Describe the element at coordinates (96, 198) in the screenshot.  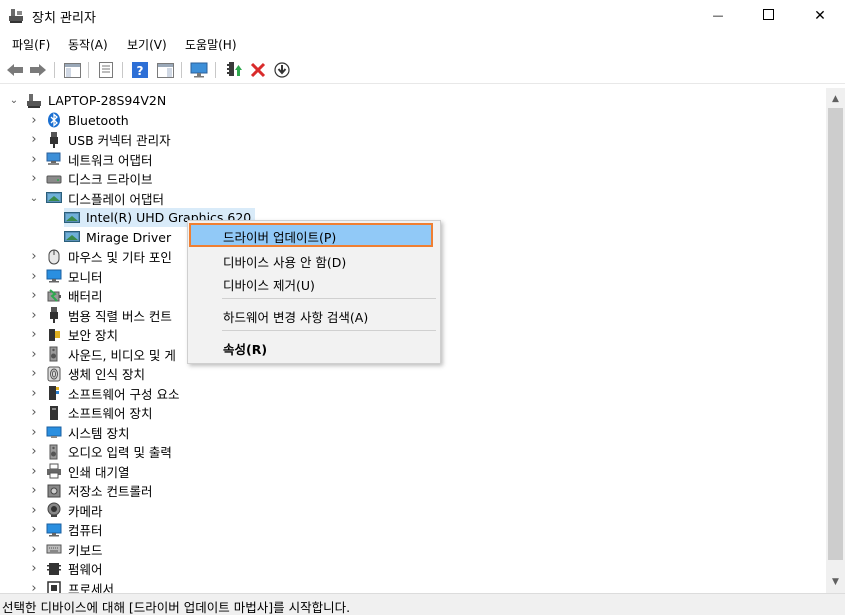
I see `tree-category-row: ⌄ 디스플레이 어댑터` at that location.